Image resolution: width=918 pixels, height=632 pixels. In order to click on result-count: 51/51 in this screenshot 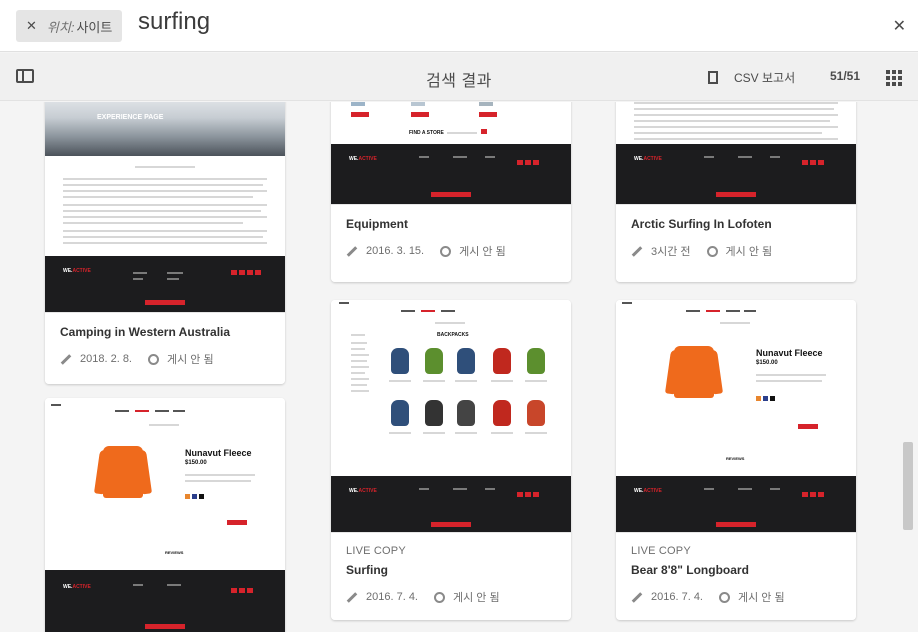, I will do `click(845, 76)`.